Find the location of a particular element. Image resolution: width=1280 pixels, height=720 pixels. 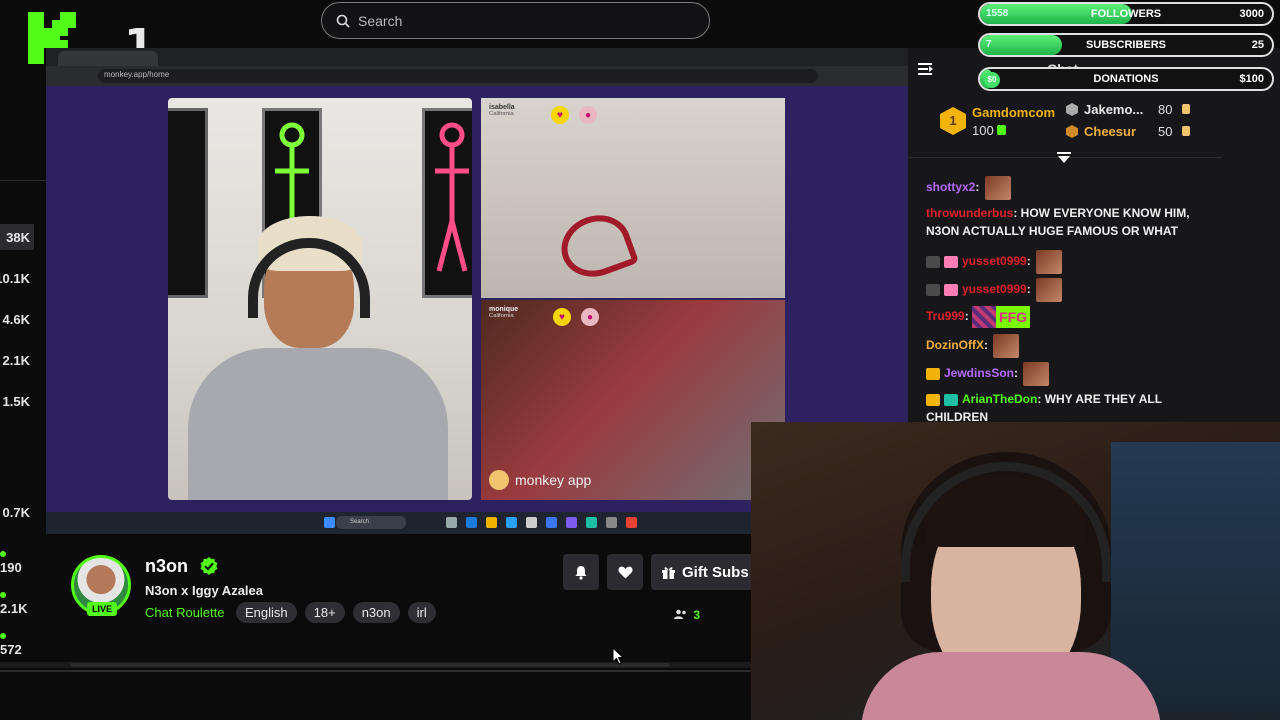

chat-message: shottyx2: is located at coordinates (1071, 188).